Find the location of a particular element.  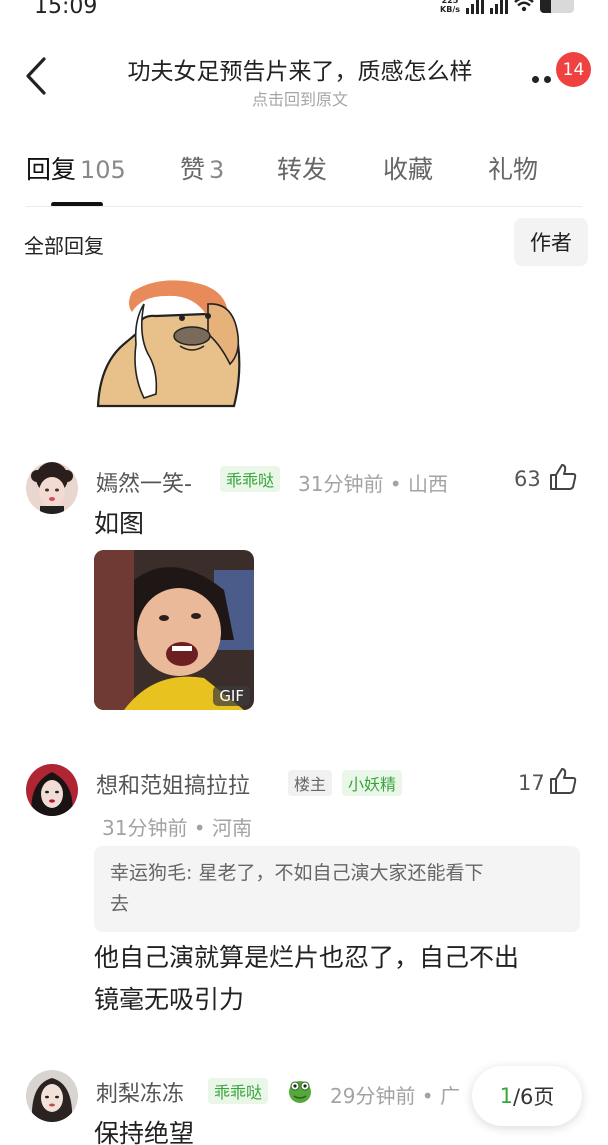

battery-icon is located at coordinates (557, 6).